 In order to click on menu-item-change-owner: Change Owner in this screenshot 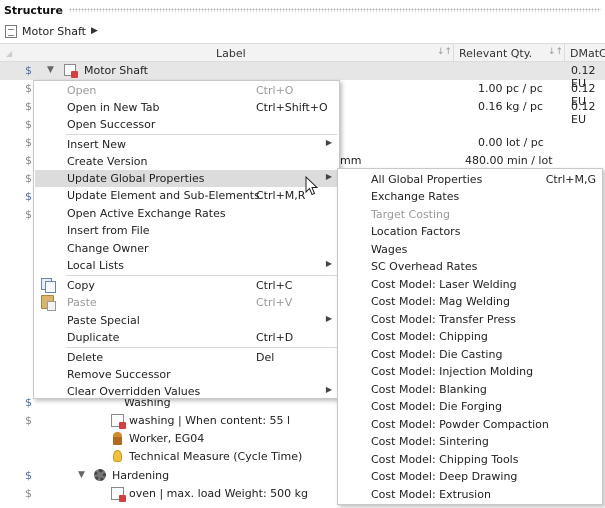, I will do `click(186, 248)`.